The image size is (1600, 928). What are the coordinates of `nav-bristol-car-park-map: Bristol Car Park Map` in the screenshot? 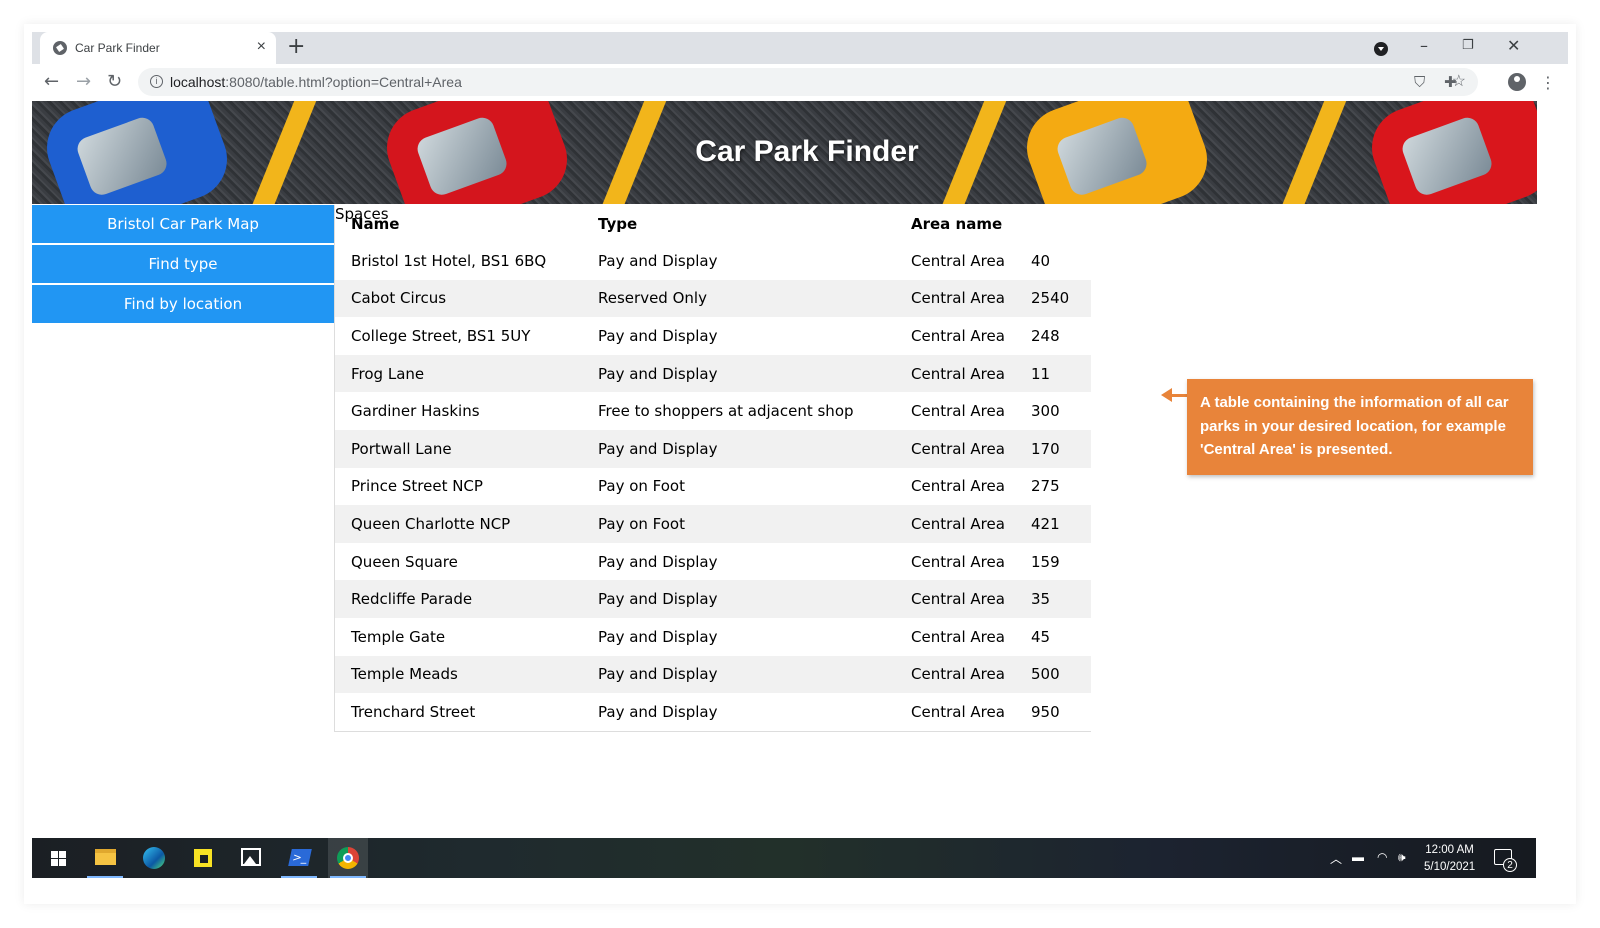 It's located at (183, 224).